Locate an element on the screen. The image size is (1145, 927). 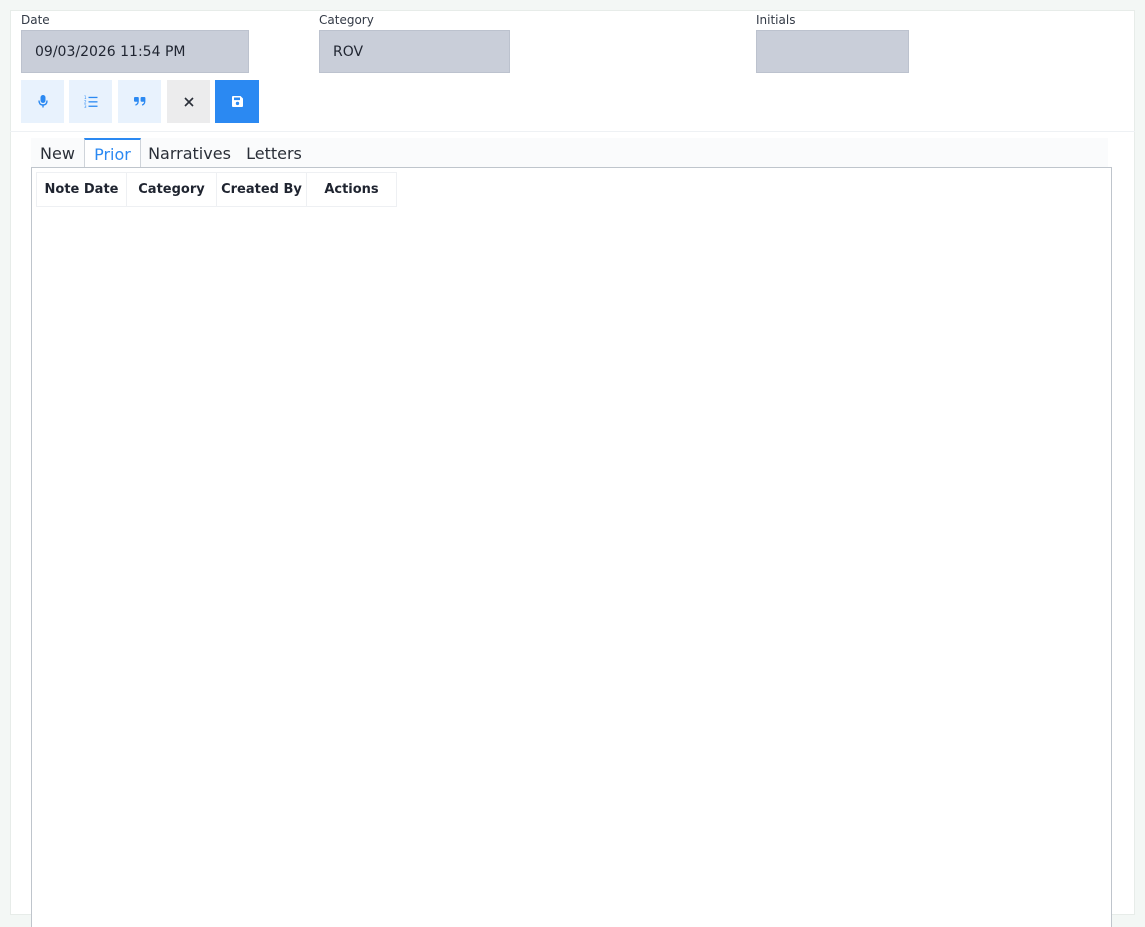
initials-field is located at coordinates (832, 51).